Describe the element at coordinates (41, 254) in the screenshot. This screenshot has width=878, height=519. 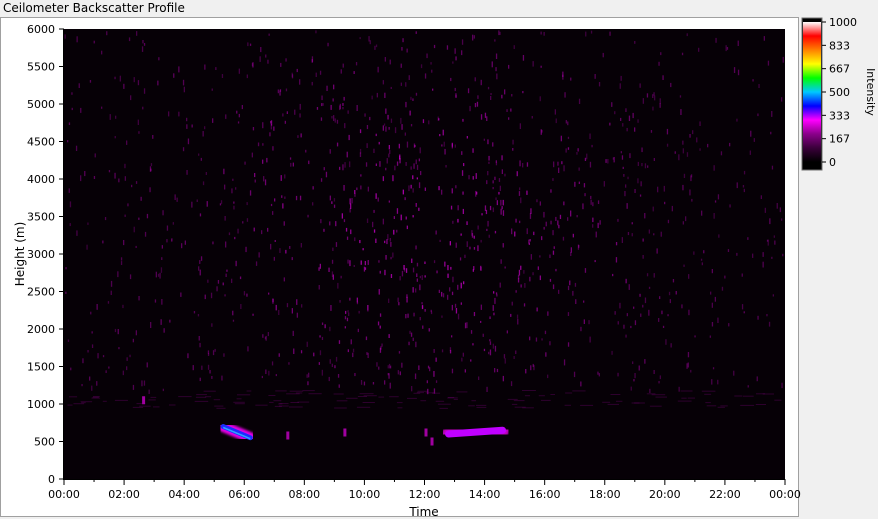
I see `y-tick-label: 3000` at that location.